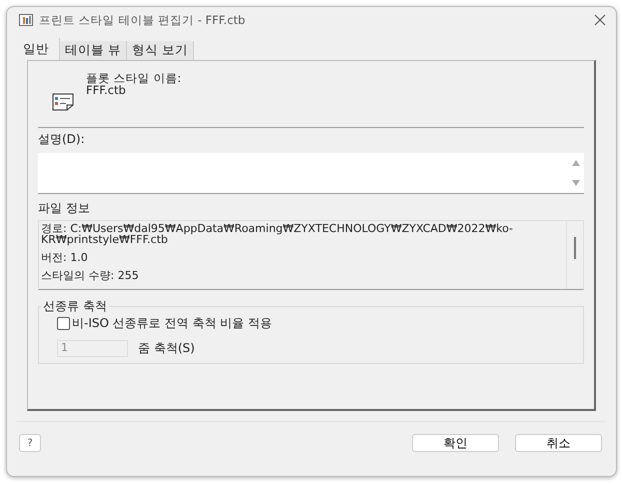 The image size is (622, 484). I want to click on file-info-label: 파일 정보, so click(64, 208).